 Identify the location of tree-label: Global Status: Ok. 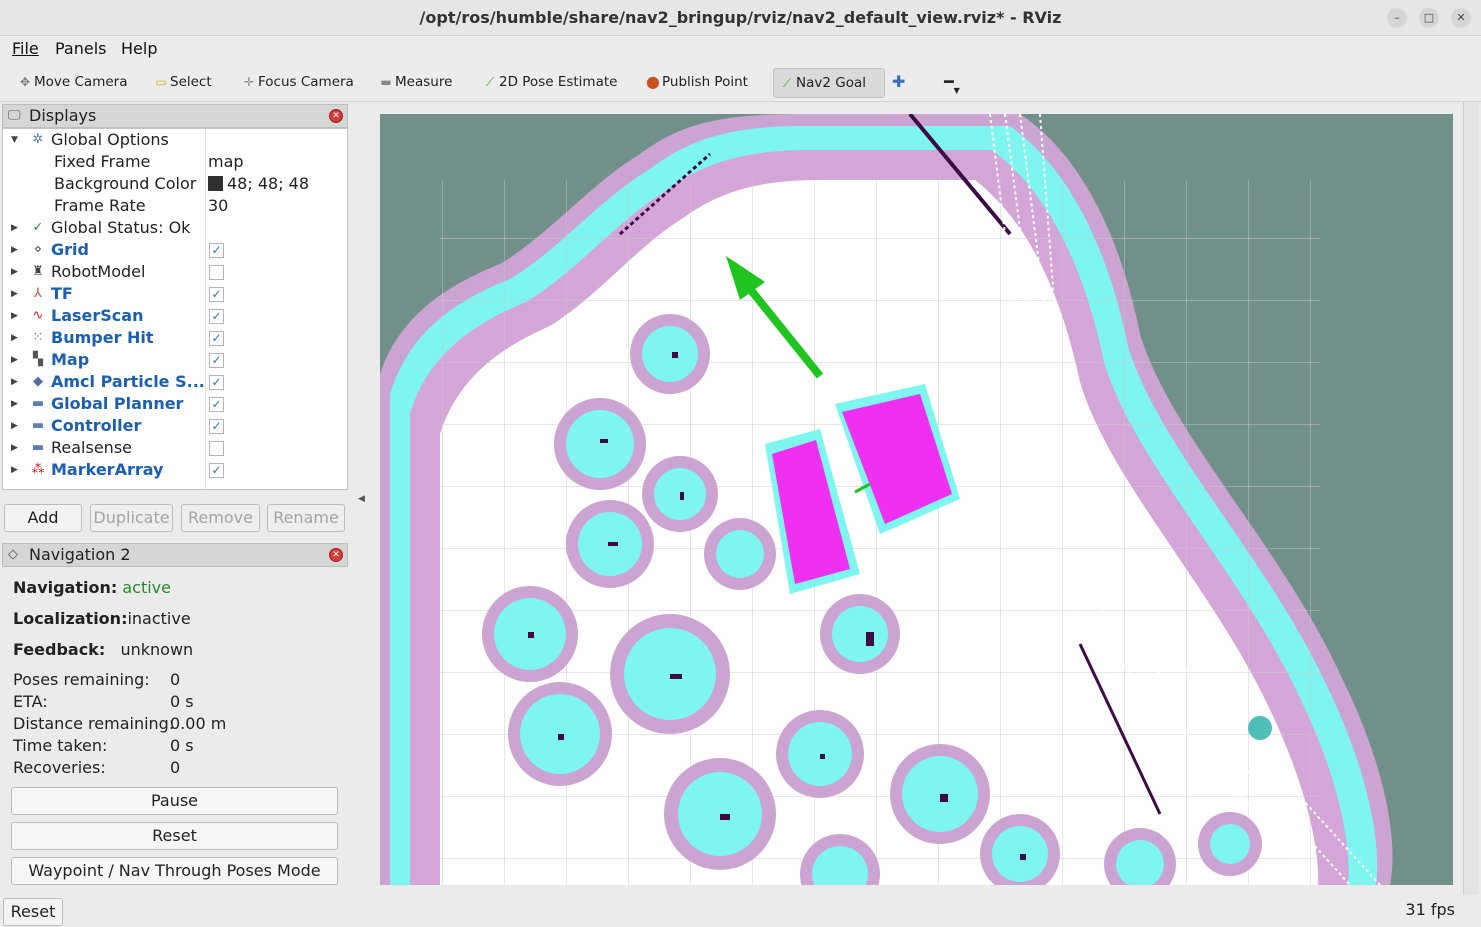
(121, 227).